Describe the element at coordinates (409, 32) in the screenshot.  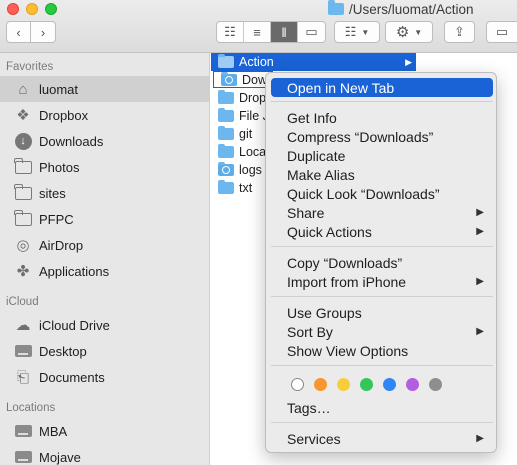
I see `action-menu-button: ⚙ ▼` at that location.